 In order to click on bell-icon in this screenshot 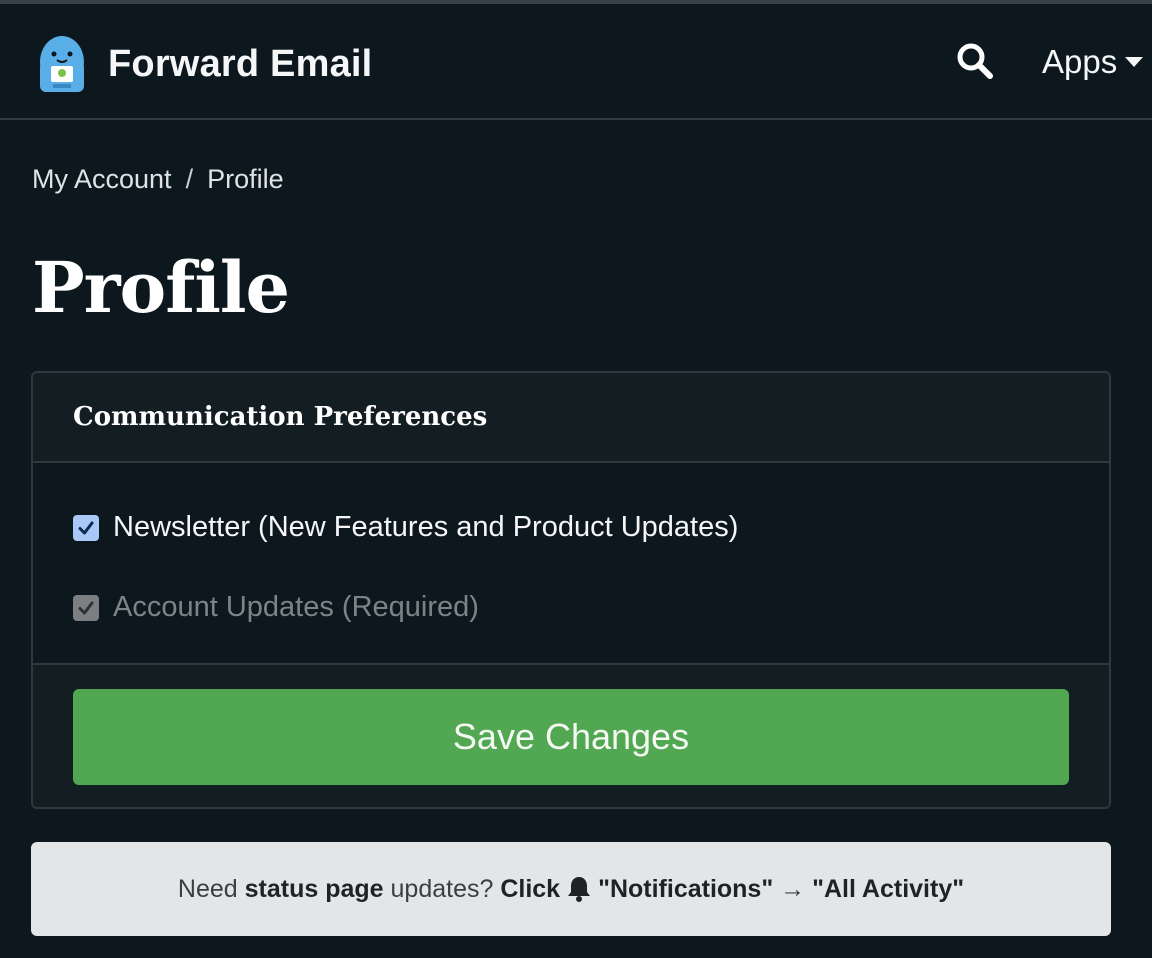, I will do `click(579, 889)`.